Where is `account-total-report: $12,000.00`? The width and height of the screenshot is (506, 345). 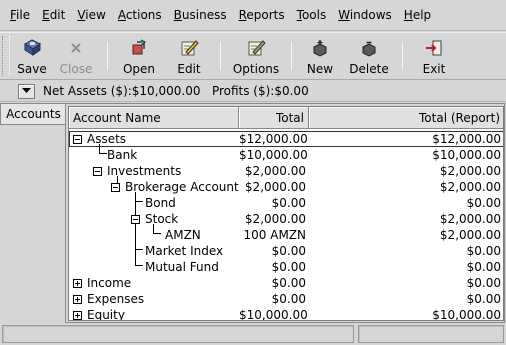 account-total-report: $12,000.00 is located at coordinates (466, 139).